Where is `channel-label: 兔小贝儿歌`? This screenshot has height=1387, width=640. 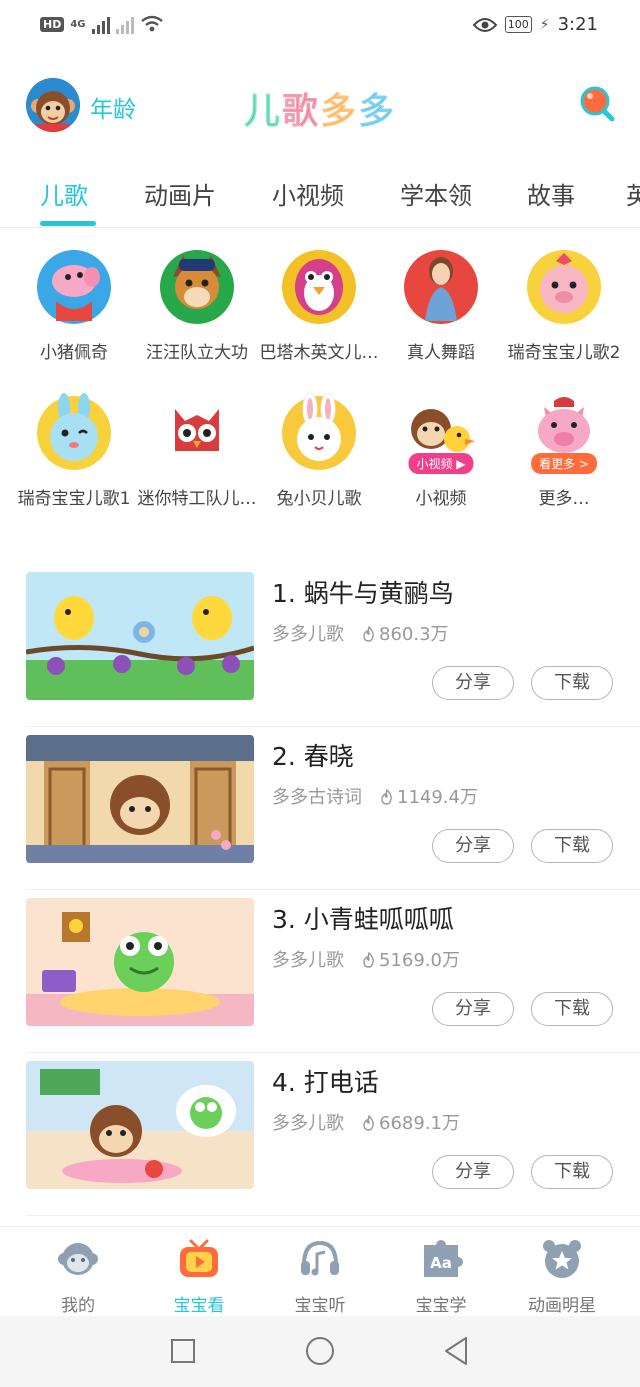
channel-label: 兔小贝儿歌 is located at coordinates (319, 499).